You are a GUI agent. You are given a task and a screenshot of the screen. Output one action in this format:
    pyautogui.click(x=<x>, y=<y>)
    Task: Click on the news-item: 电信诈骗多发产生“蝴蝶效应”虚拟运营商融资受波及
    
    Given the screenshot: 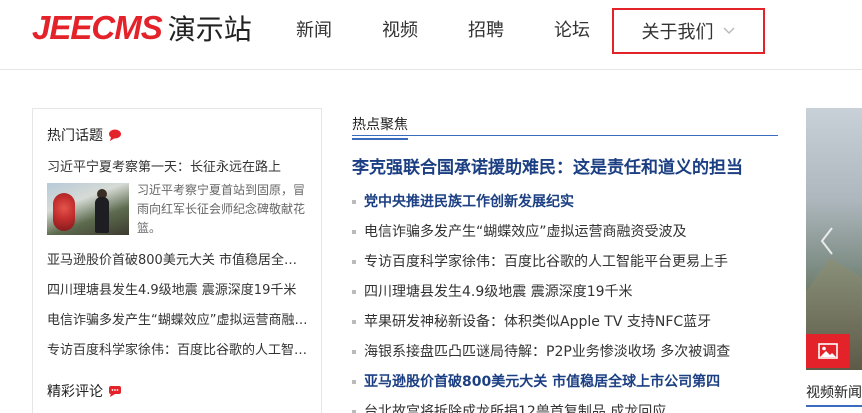 What is the action you would take?
    pyautogui.click(x=565, y=231)
    